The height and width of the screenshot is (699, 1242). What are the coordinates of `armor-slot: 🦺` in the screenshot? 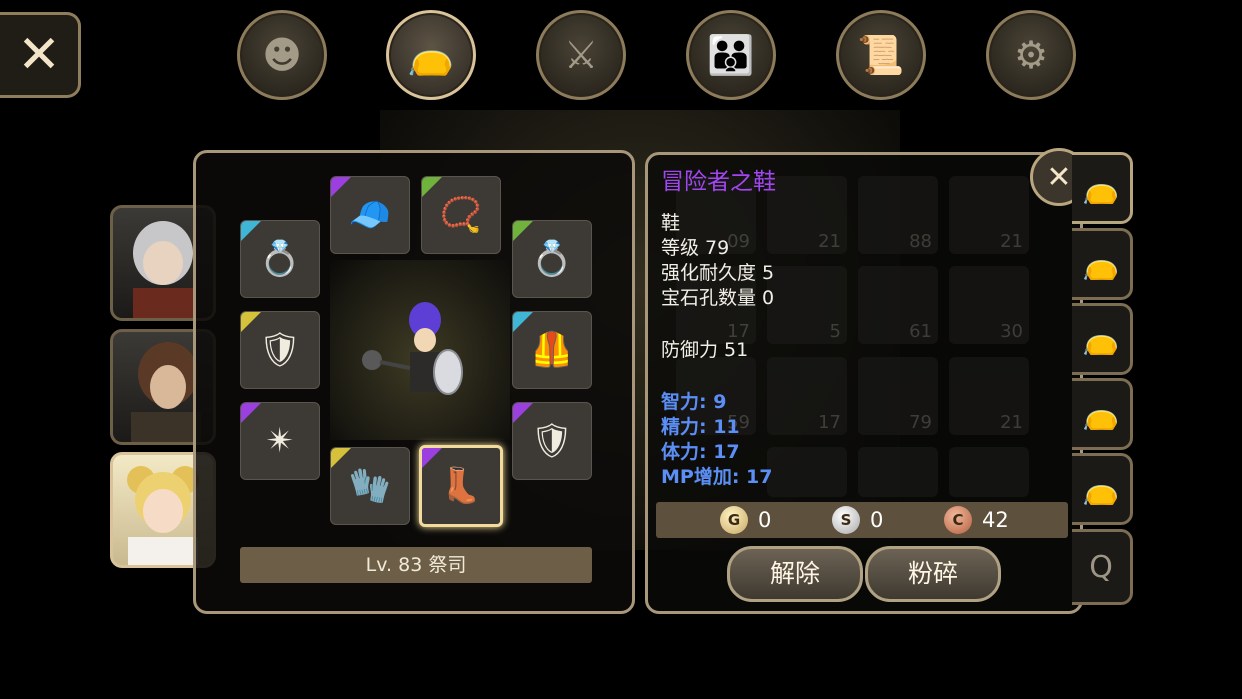 It's located at (552, 350).